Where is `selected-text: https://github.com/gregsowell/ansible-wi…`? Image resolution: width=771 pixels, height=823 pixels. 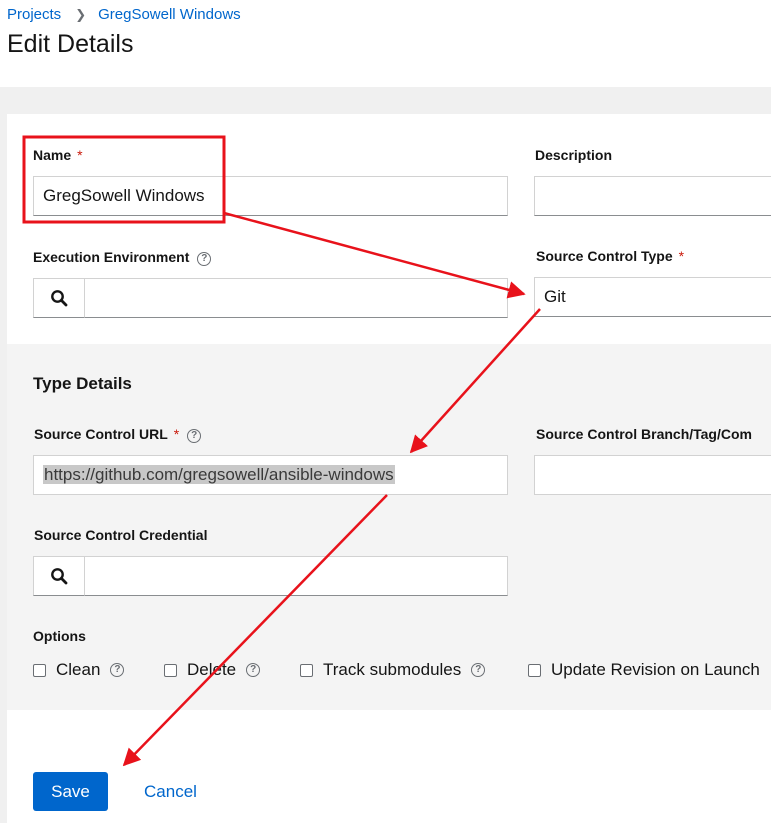
selected-text: https://github.com/gregsowell/ansible-wi… is located at coordinates (219, 474).